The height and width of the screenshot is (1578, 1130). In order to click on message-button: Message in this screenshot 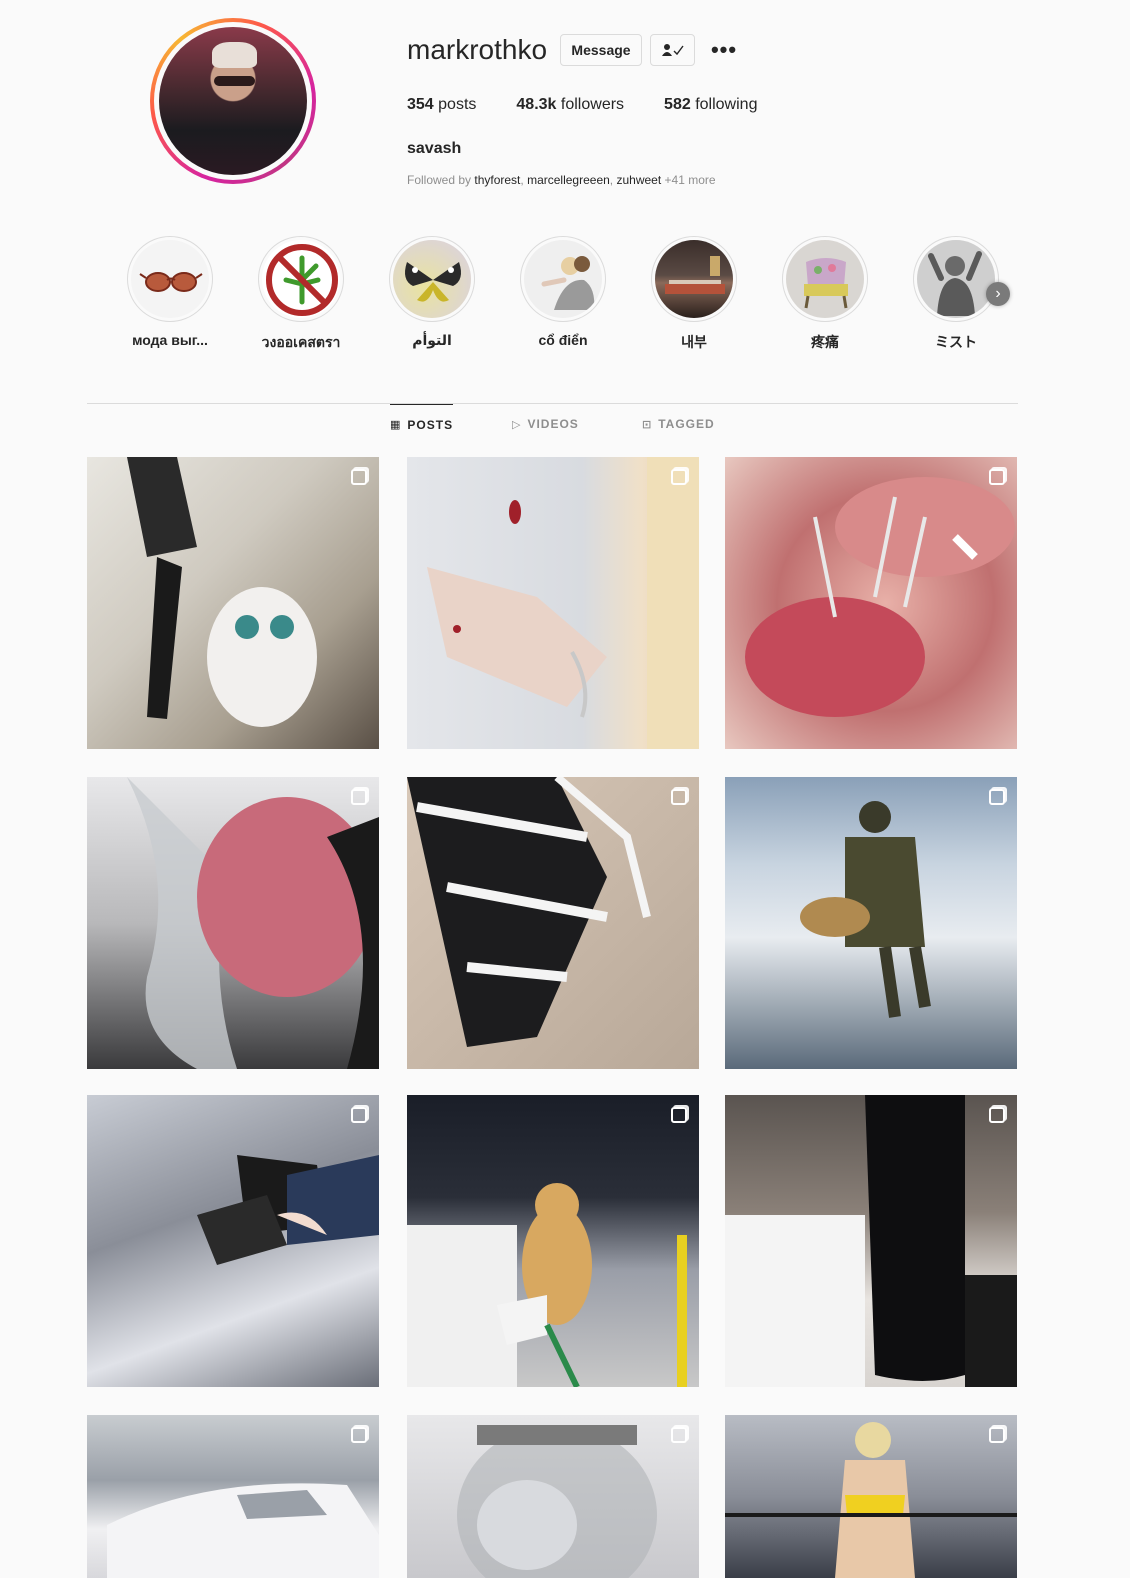, I will do `click(601, 50)`.